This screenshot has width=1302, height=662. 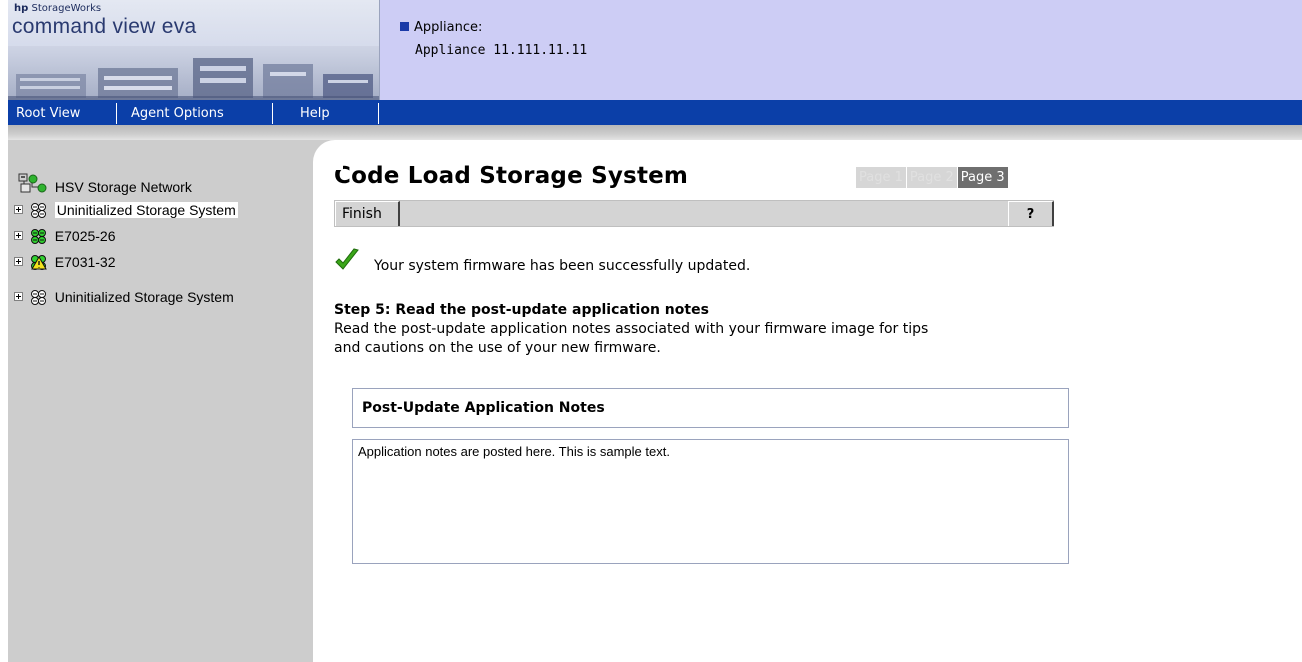 I want to click on tree-root-node: HSV Storage Network, so click(x=105, y=184).